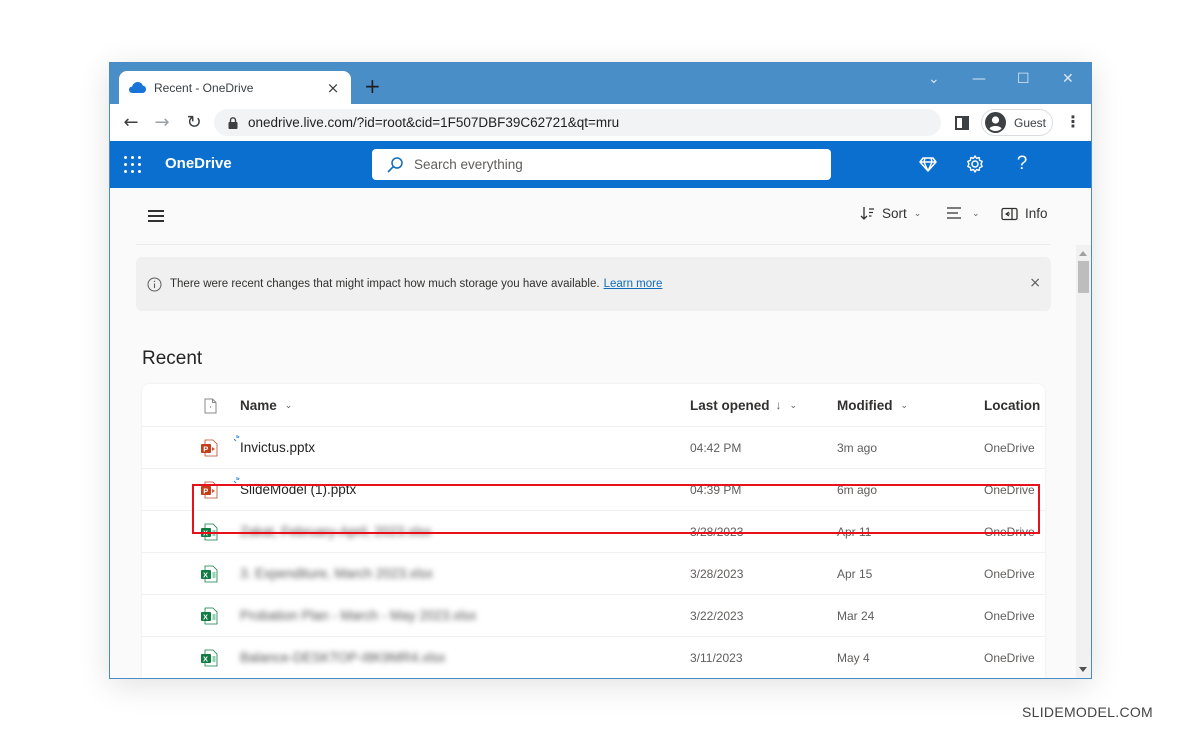 This screenshot has width=1200, height=743. I want to click on svg-text: P, so click(205, 449).